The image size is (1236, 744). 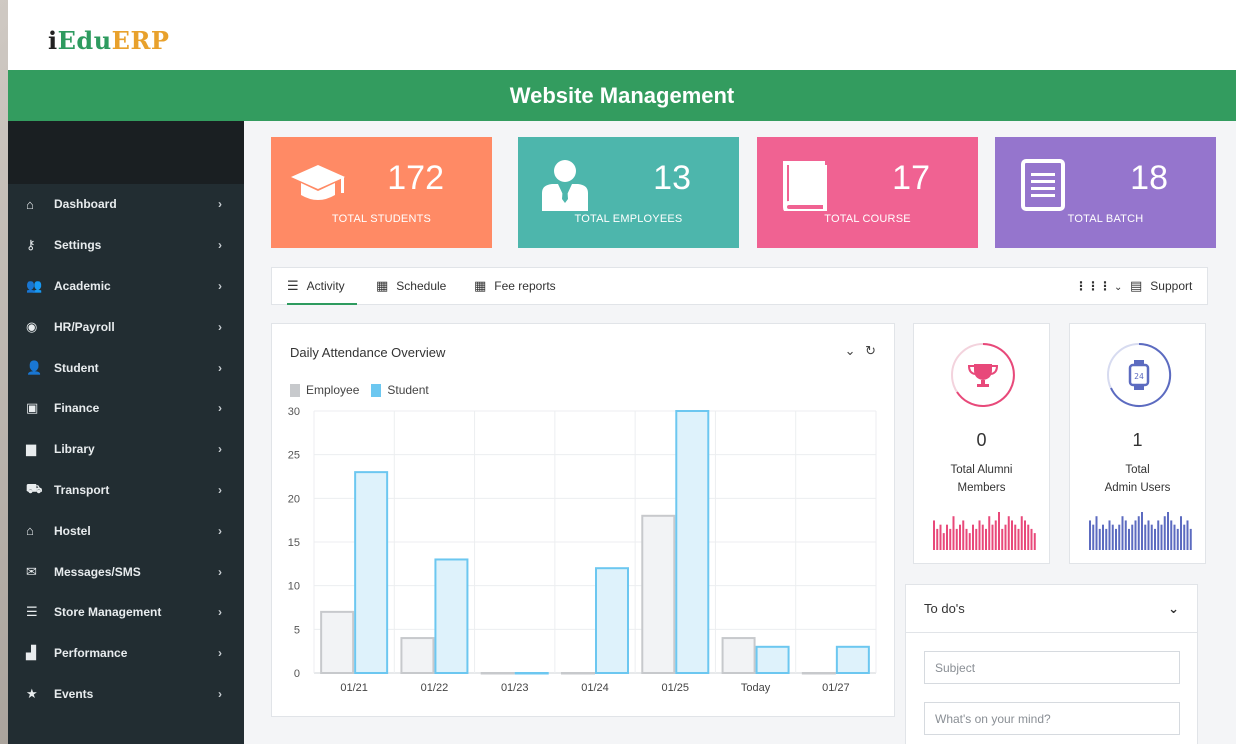 What do you see at coordinates (1105, 192) in the screenshot?
I see `stat-card-batch: 18 TOTAL BATCH` at bounding box center [1105, 192].